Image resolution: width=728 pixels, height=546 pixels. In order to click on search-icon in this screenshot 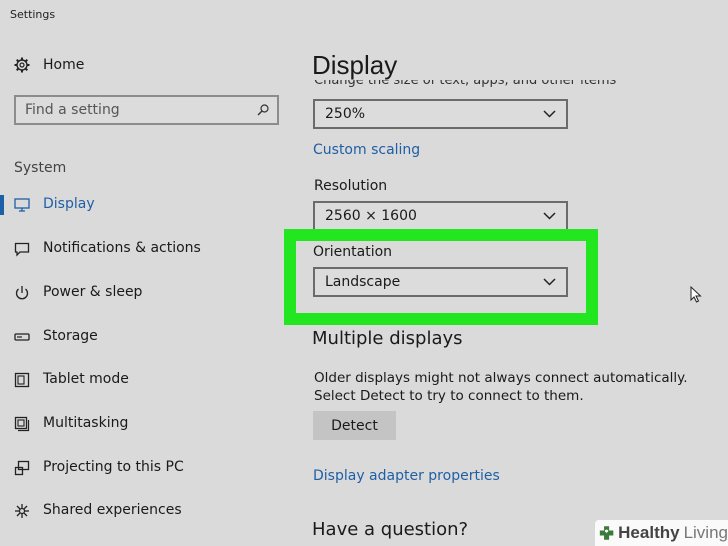, I will do `click(263, 110)`.